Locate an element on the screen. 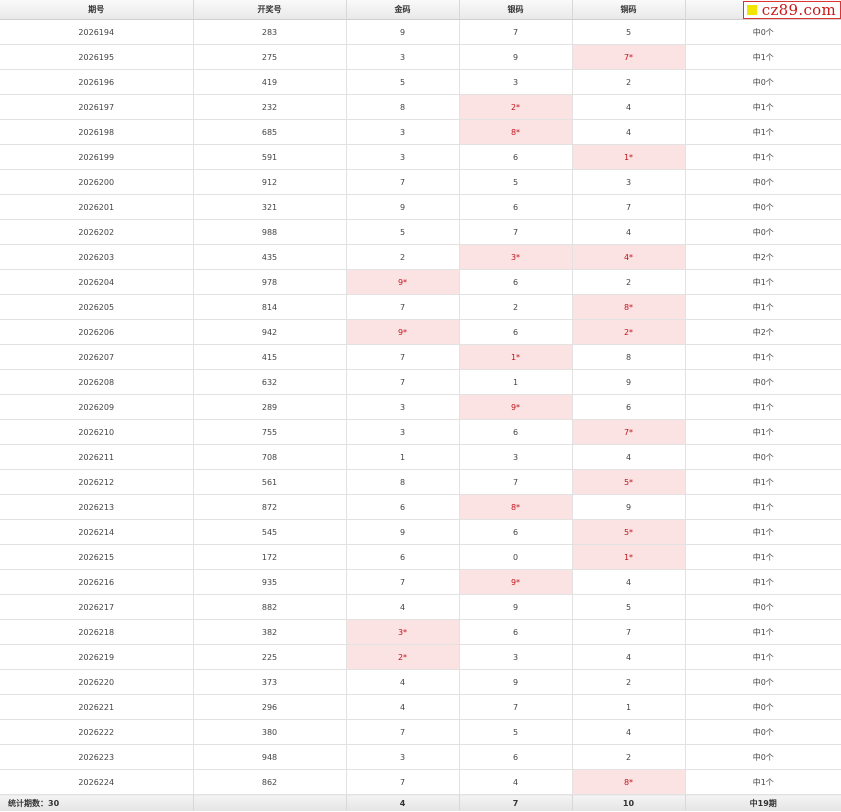 The width and height of the screenshot is (841, 812). cell-num: 321 is located at coordinates (270, 207).